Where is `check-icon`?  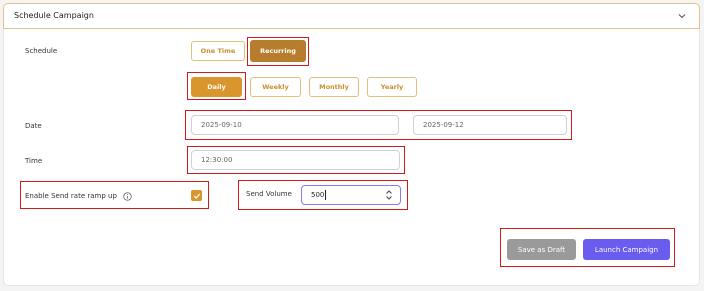
check-icon is located at coordinates (196, 196).